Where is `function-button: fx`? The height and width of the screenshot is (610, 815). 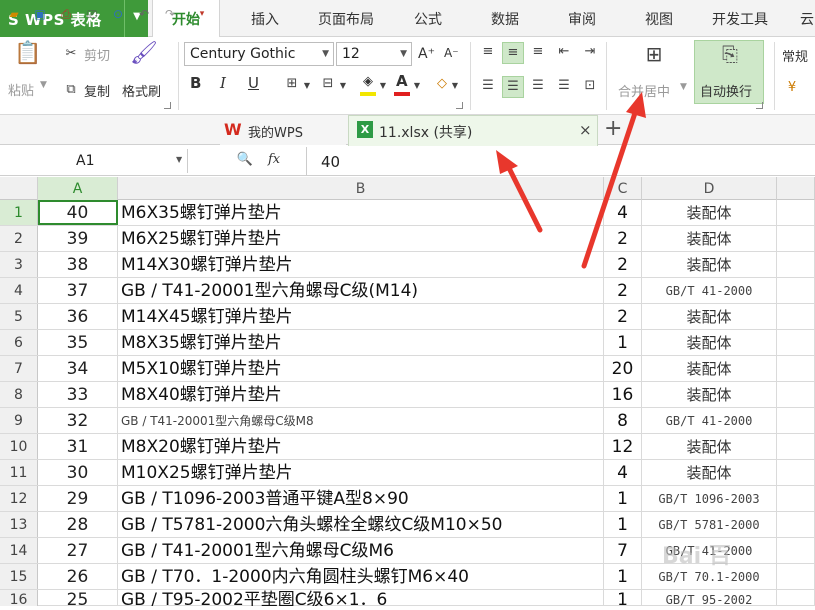
function-button: fx is located at coordinates (274, 159).